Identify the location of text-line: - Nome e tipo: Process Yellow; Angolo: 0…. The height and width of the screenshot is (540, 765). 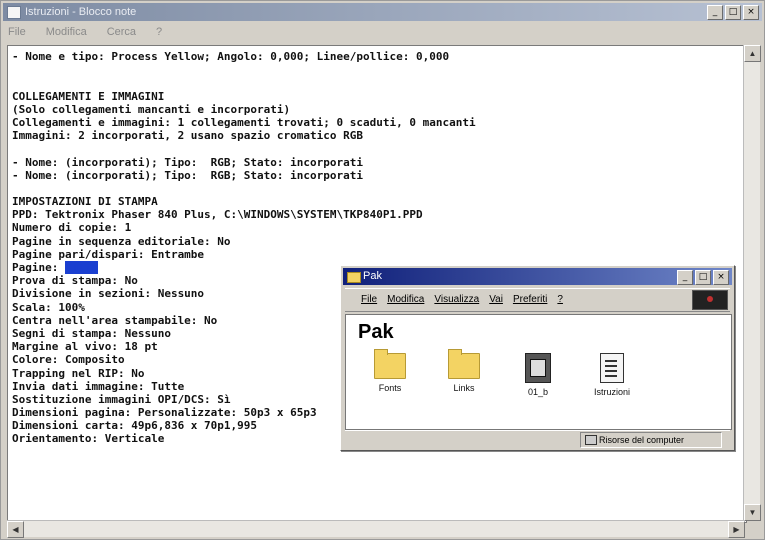
(231, 56).